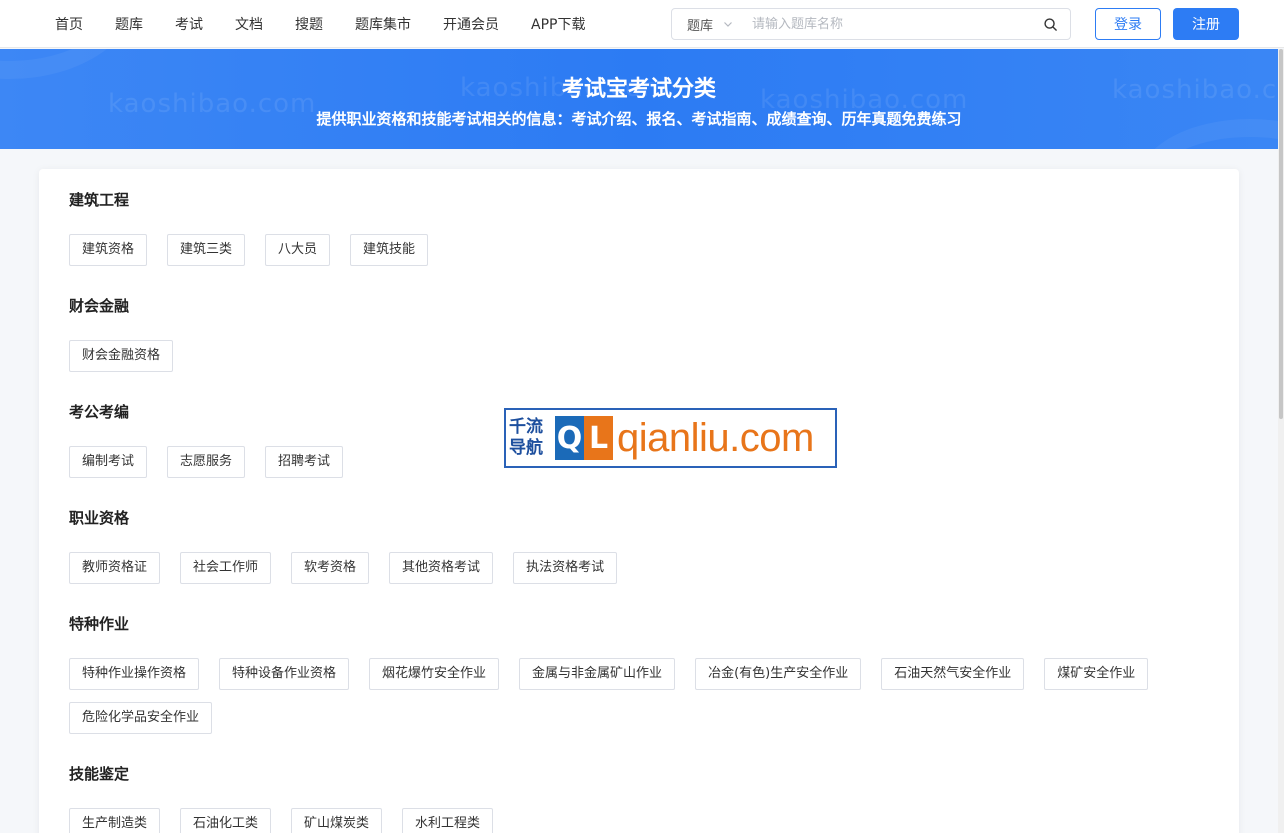 This screenshot has width=1284, height=833. What do you see at coordinates (304, 462) in the screenshot?
I see `category-tag: 招聘考试` at bounding box center [304, 462].